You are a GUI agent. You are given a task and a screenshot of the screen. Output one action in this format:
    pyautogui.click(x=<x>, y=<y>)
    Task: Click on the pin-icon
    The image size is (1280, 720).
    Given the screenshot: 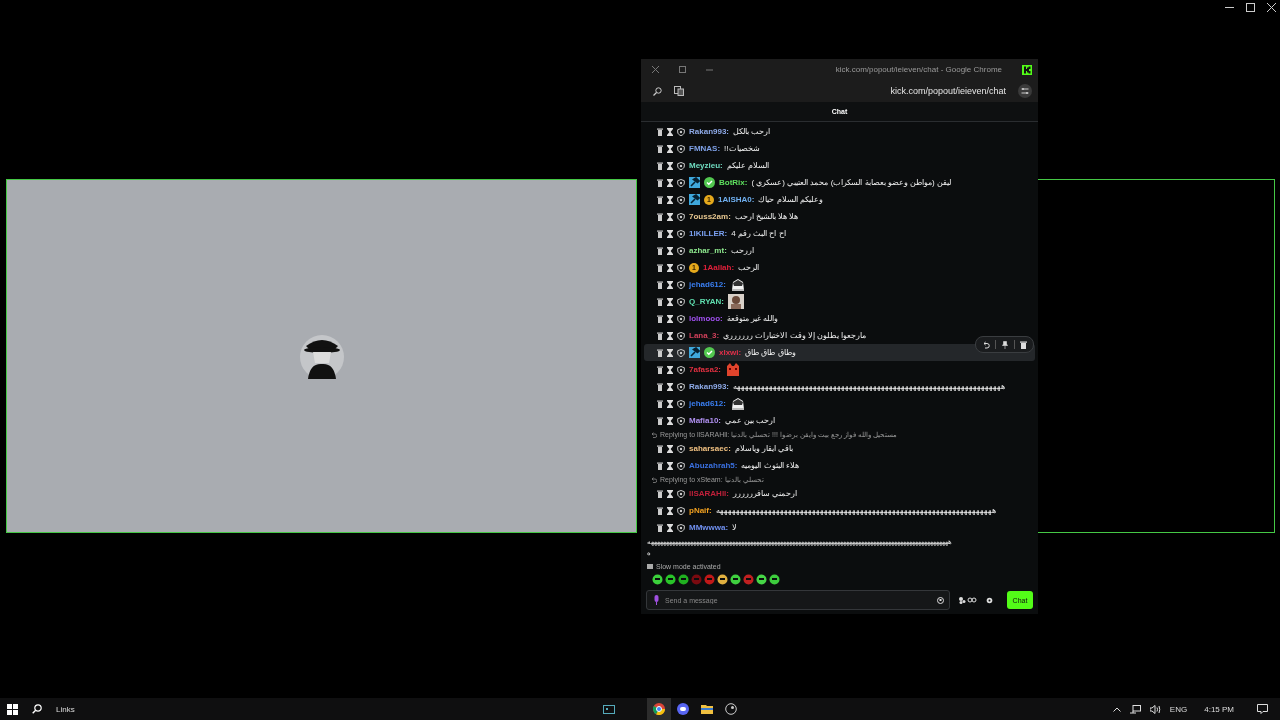 What is the action you would take?
    pyautogui.click(x=1005, y=344)
    